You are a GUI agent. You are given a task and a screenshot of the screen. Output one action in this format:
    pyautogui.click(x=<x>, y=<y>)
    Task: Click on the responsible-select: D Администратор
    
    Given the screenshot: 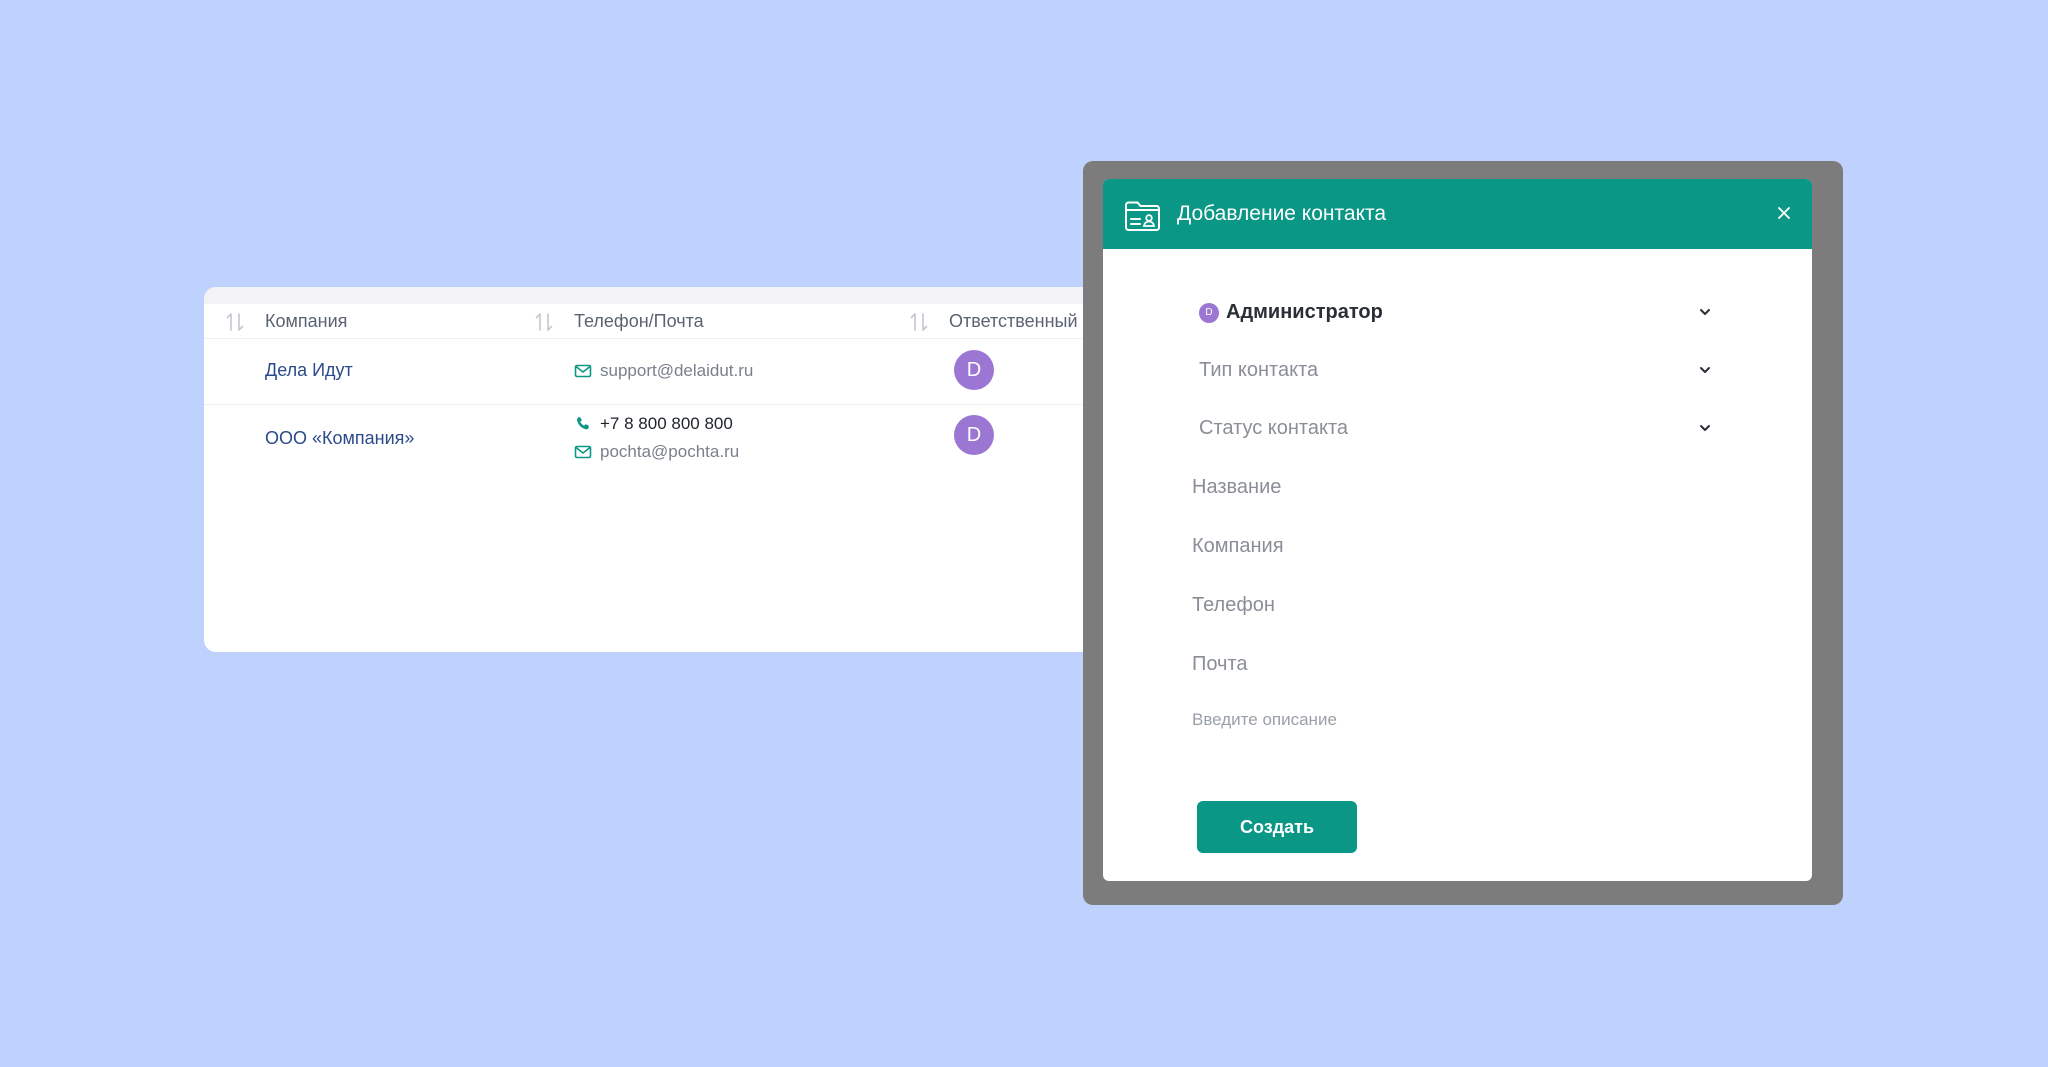 What is the action you would take?
    pyautogui.click(x=1455, y=312)
    